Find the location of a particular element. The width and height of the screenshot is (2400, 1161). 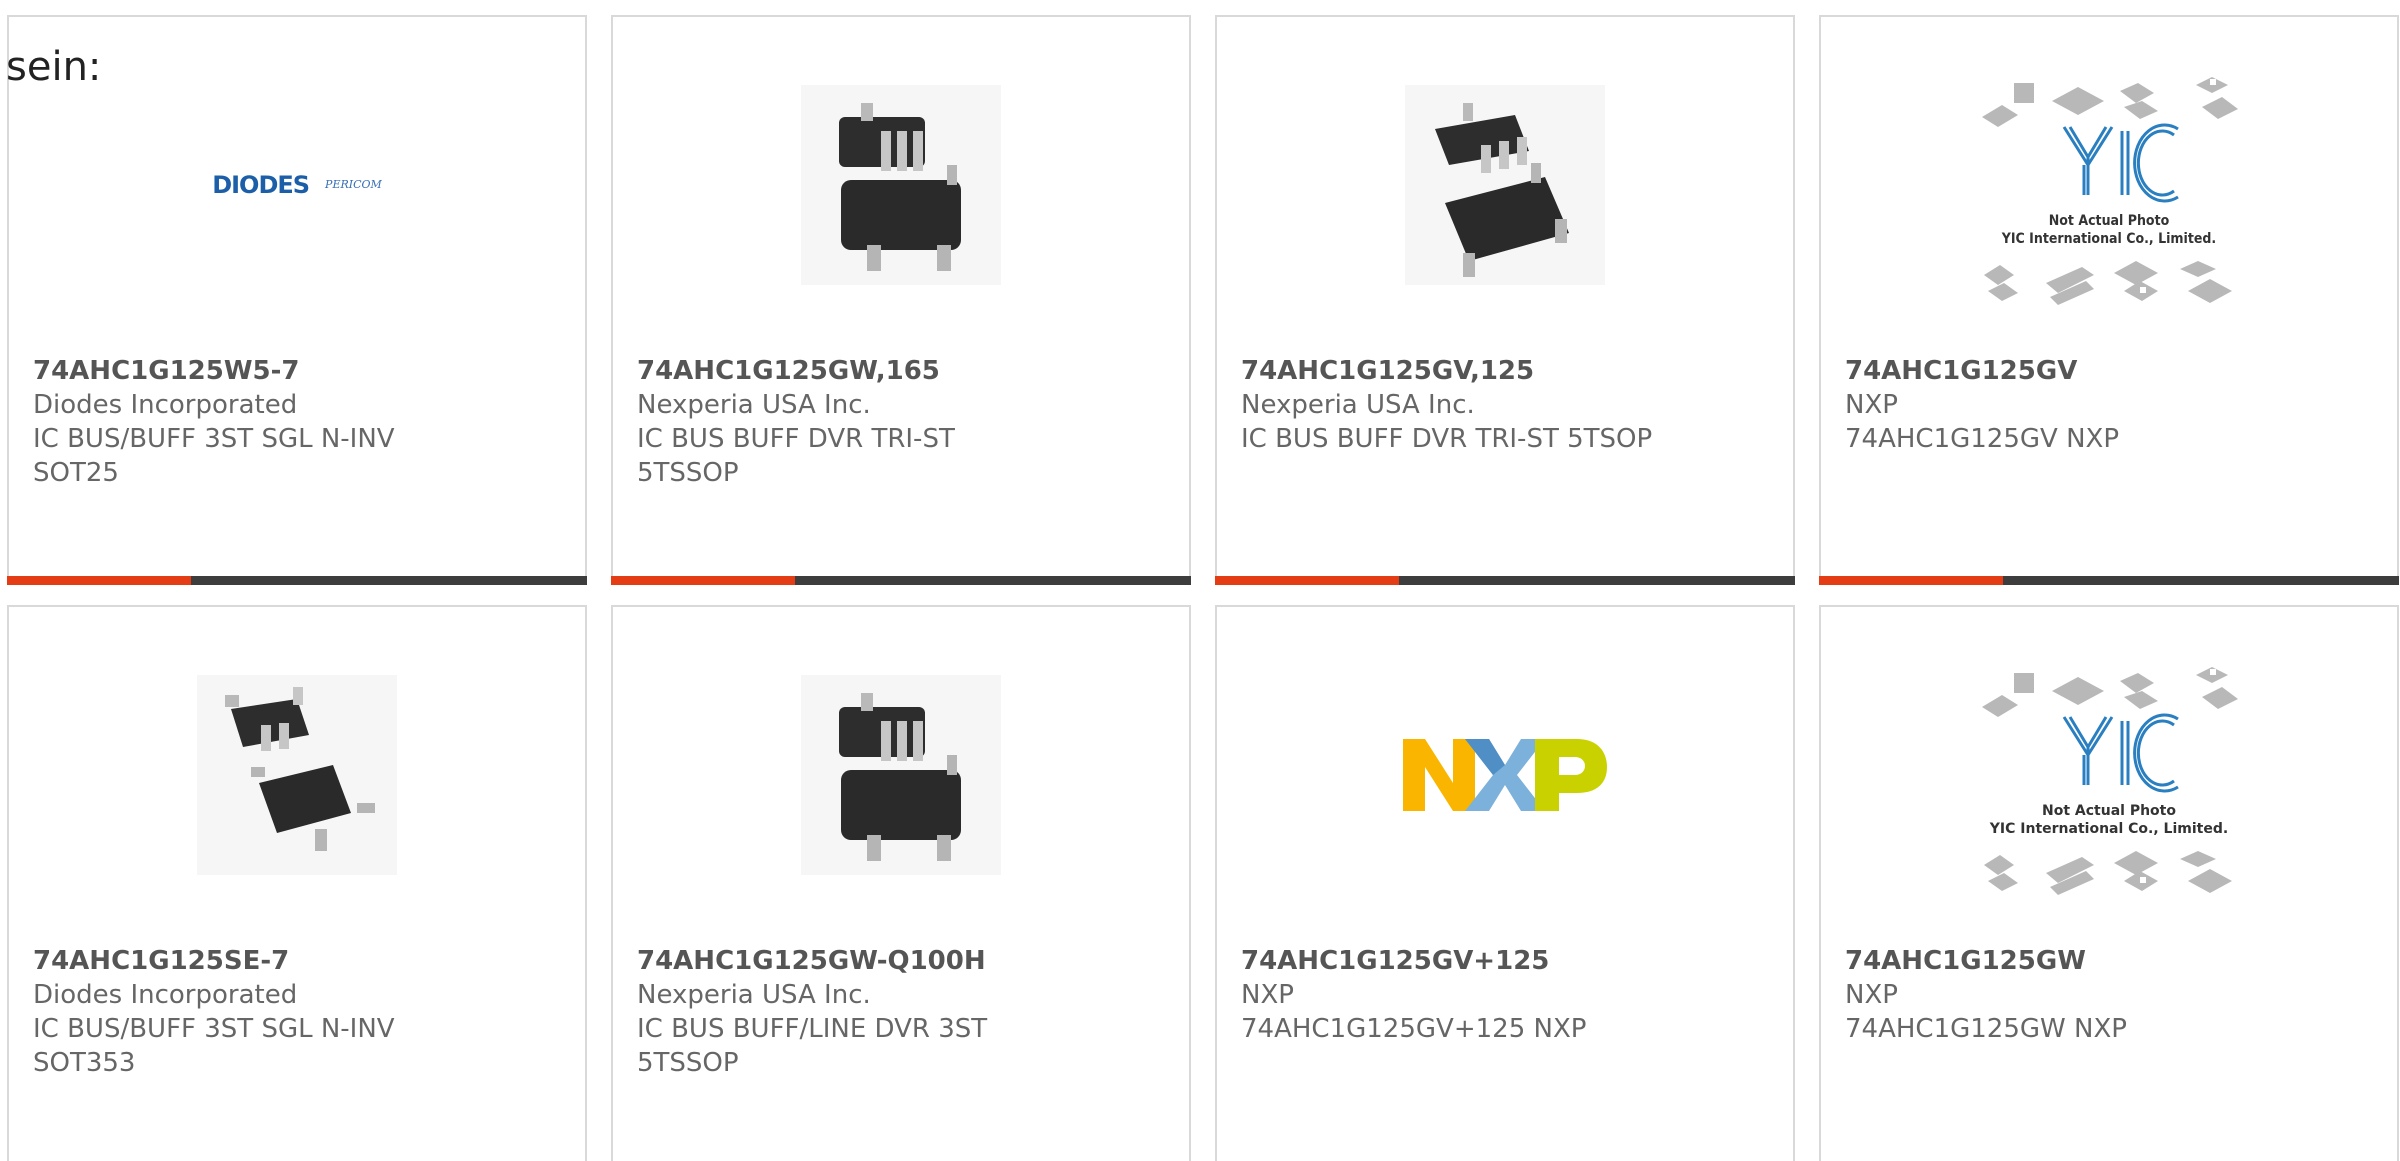

product-description: IC BUS BUFF DVR TRI-ST is located at coordinates (796, 439).